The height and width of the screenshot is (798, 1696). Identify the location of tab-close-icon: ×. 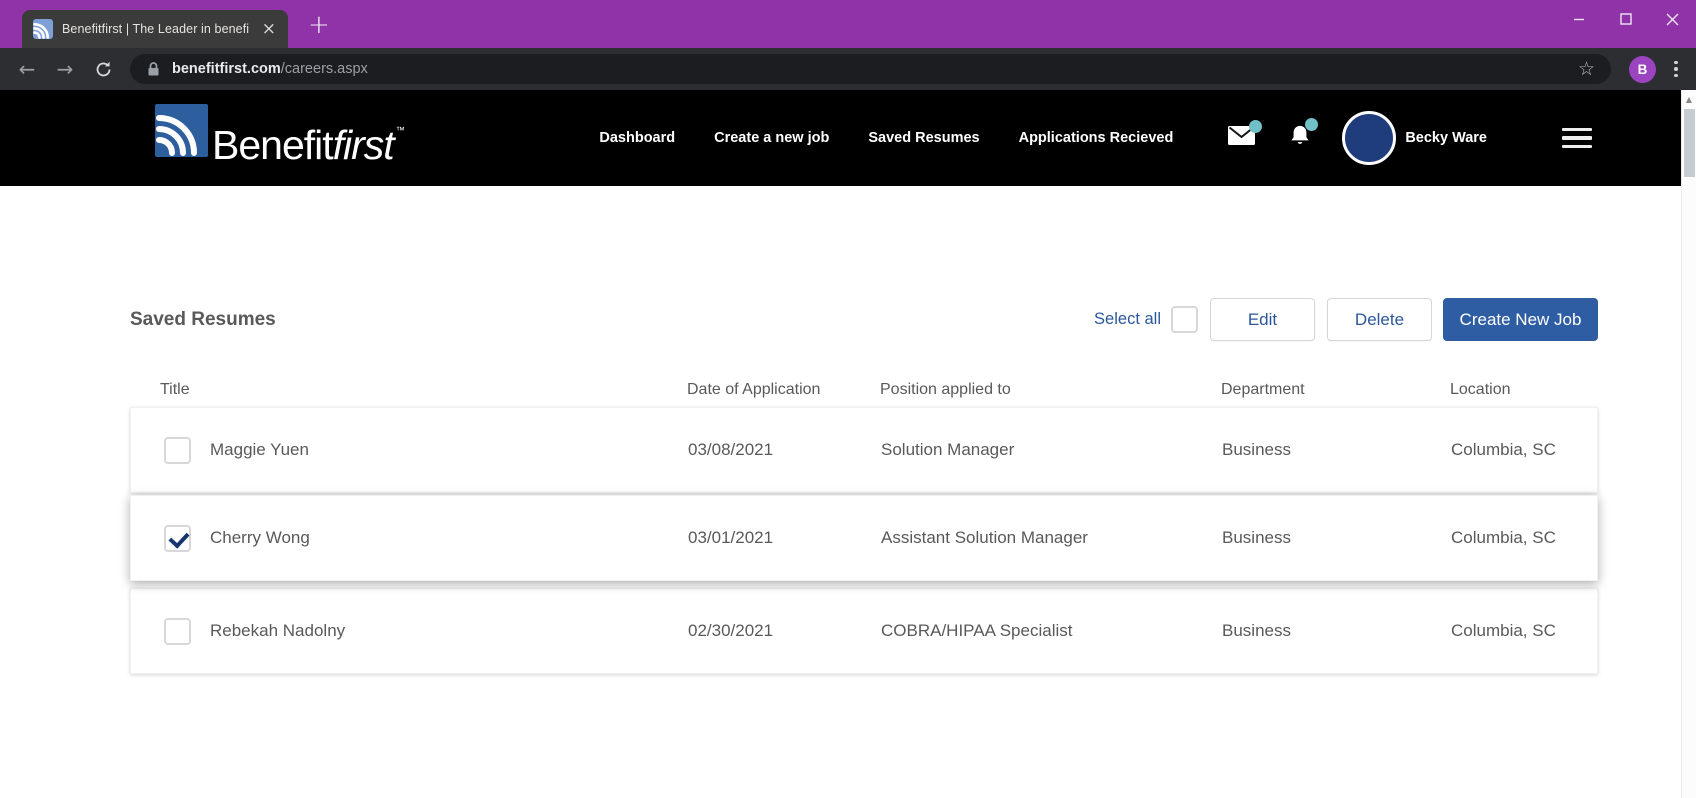
(269, 29).